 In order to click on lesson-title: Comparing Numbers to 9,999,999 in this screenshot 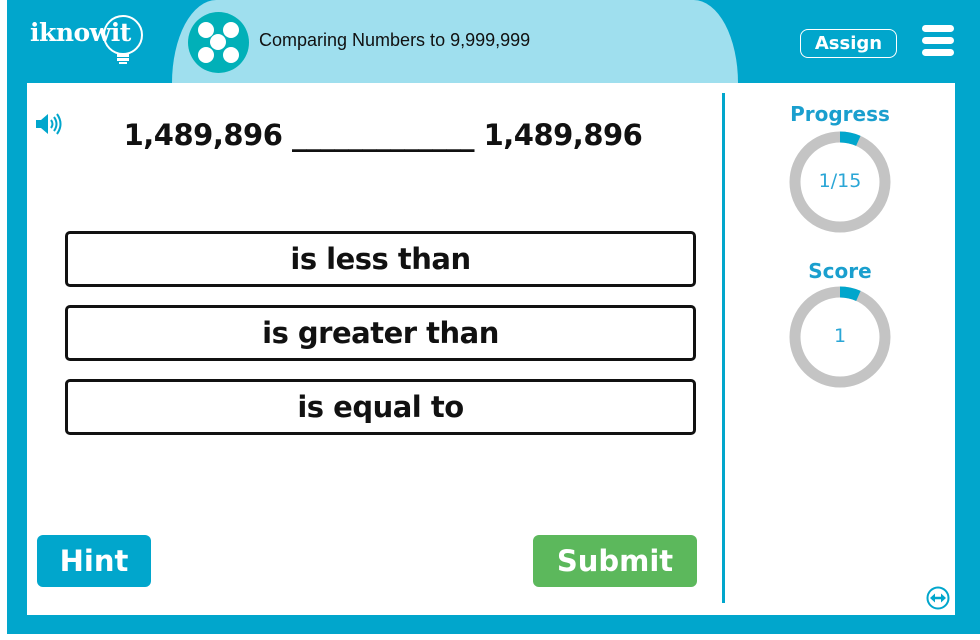, I will do `click(395, 40)`.